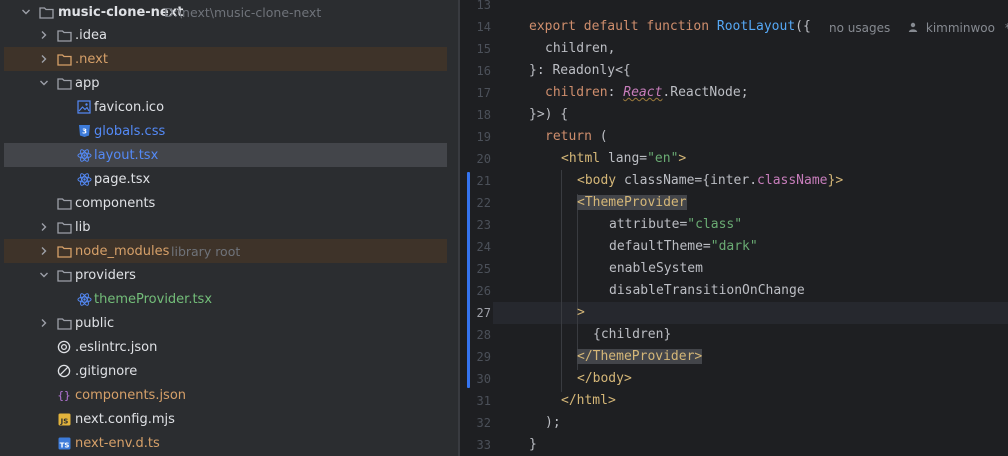  Describe the element at coordinates (561, 281) in the screenshot. I see `indent-guide` at that location.